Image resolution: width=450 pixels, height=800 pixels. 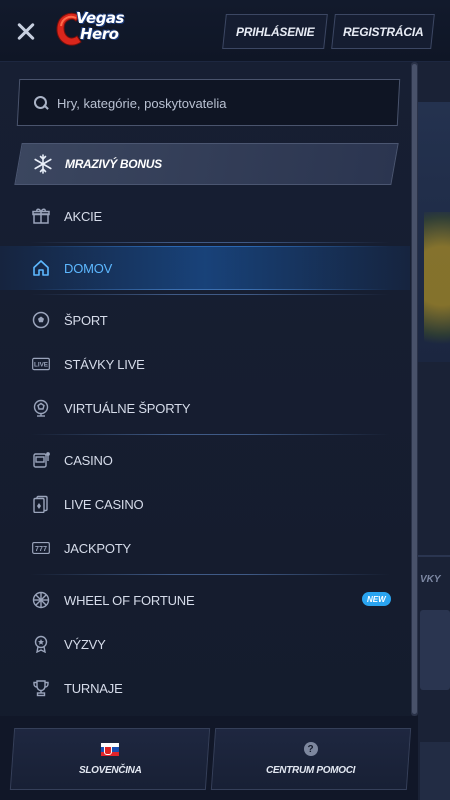 I want to click on cards-icon, so click(x=41, y=504).